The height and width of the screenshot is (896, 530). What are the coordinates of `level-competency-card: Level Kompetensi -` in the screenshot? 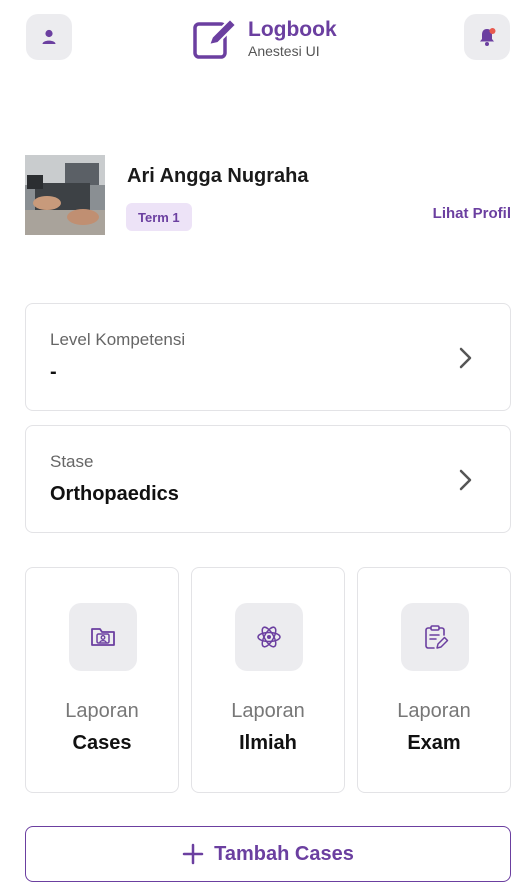 It's located at (268, 357).